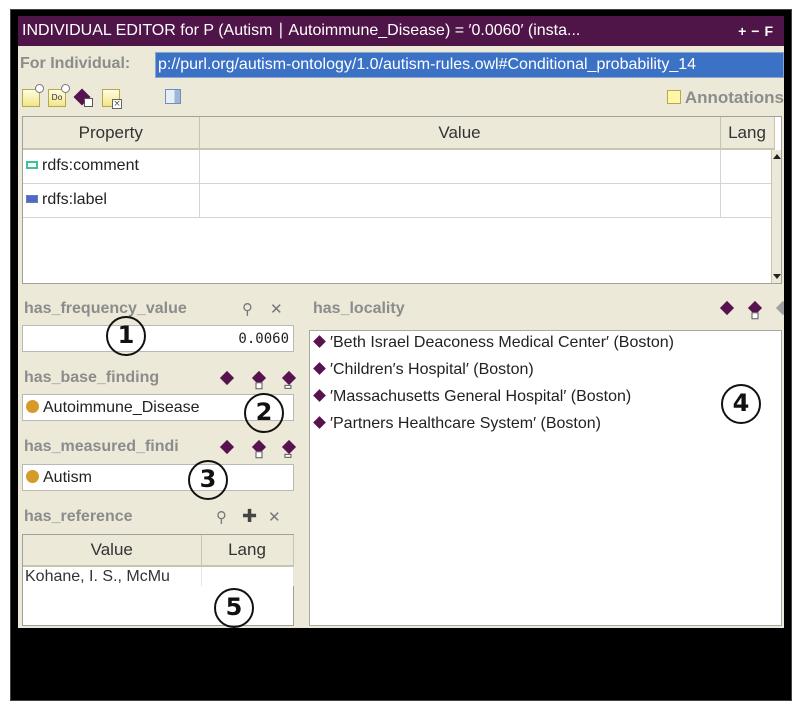  Describe the element at coordinates (545, 371) in the screenshot. I see `list-item: ′Children′s Hospital′ (Boston)` at that location.